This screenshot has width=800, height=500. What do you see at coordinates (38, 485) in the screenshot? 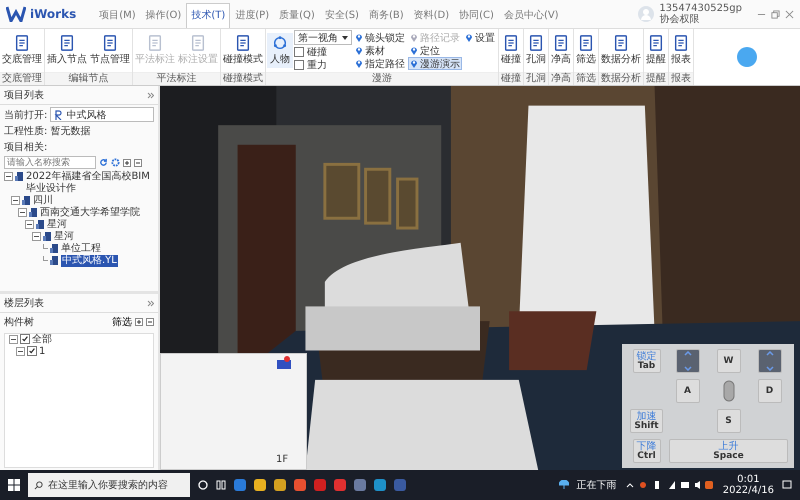
I see `search-icon` at bounding box center [38, 485].